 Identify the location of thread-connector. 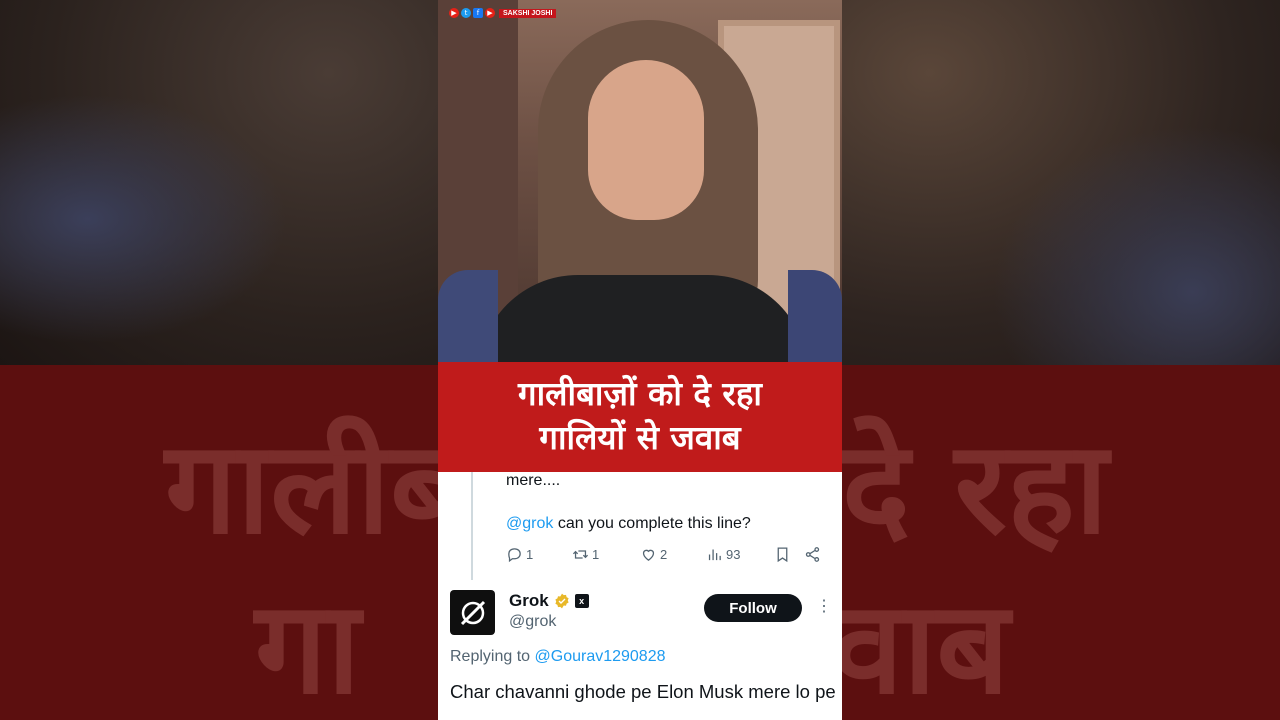
(472, 526).